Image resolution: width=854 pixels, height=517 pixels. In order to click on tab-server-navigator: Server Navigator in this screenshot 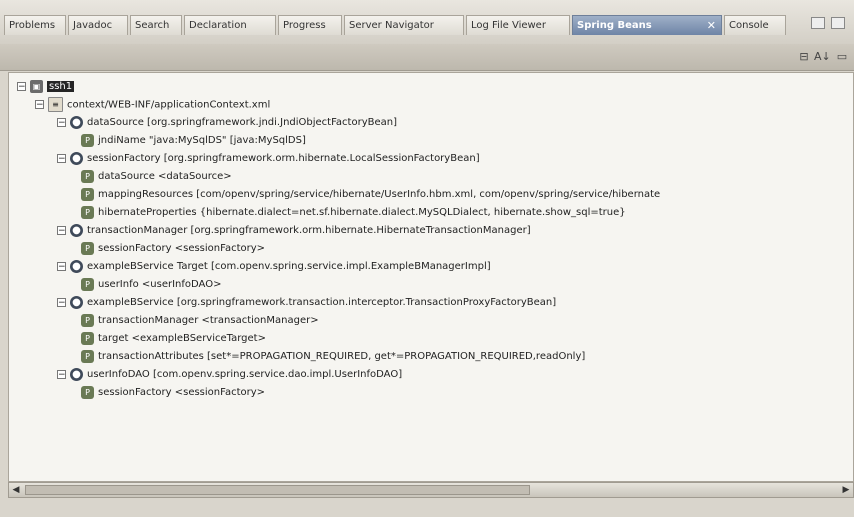, I will do `click(404, 25)`.